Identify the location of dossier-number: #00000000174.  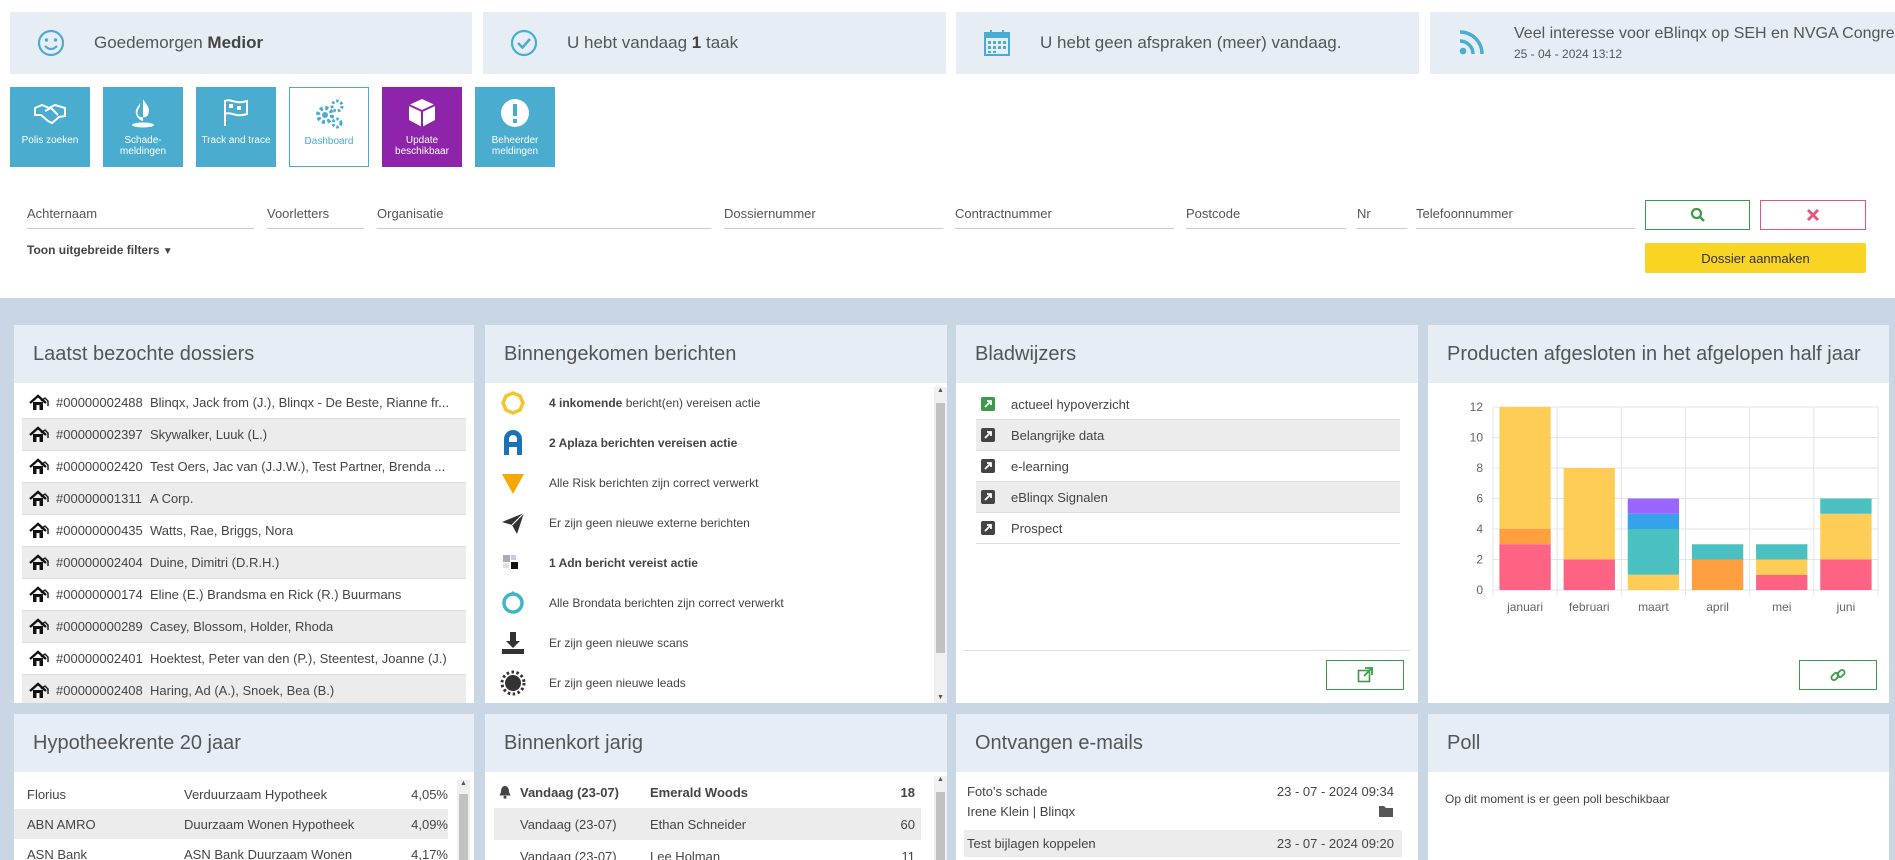
(99, 594).